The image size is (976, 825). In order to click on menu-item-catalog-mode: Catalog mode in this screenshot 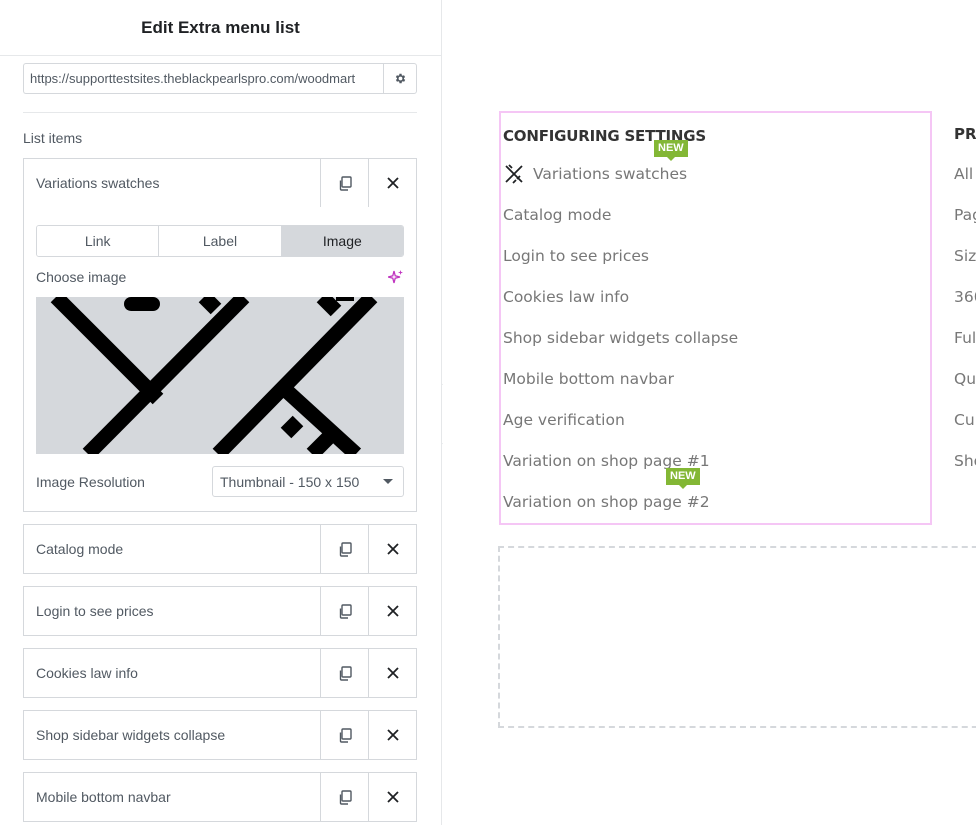, I will do `click(557, 215)`.